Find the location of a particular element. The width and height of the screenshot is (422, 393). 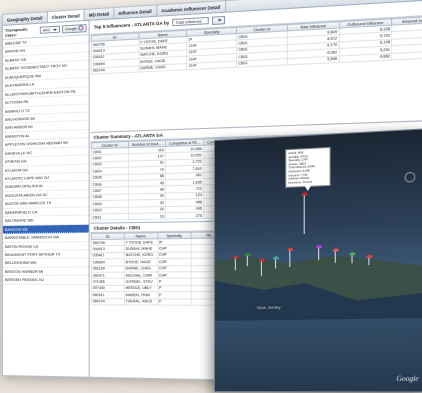

map-region-label: New Jersey is located at coordinates (268, 307).